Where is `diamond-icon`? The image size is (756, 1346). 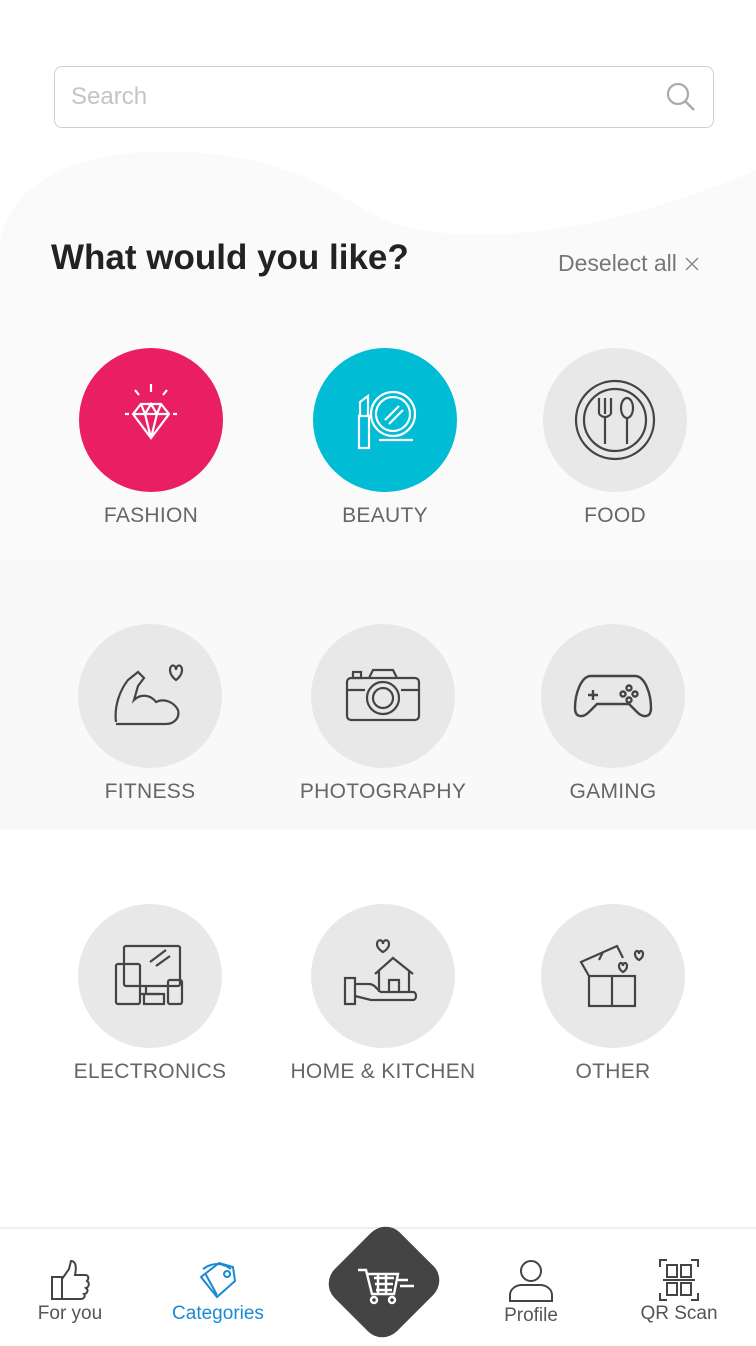
diamond-icon is located at coordinates (151, 412).